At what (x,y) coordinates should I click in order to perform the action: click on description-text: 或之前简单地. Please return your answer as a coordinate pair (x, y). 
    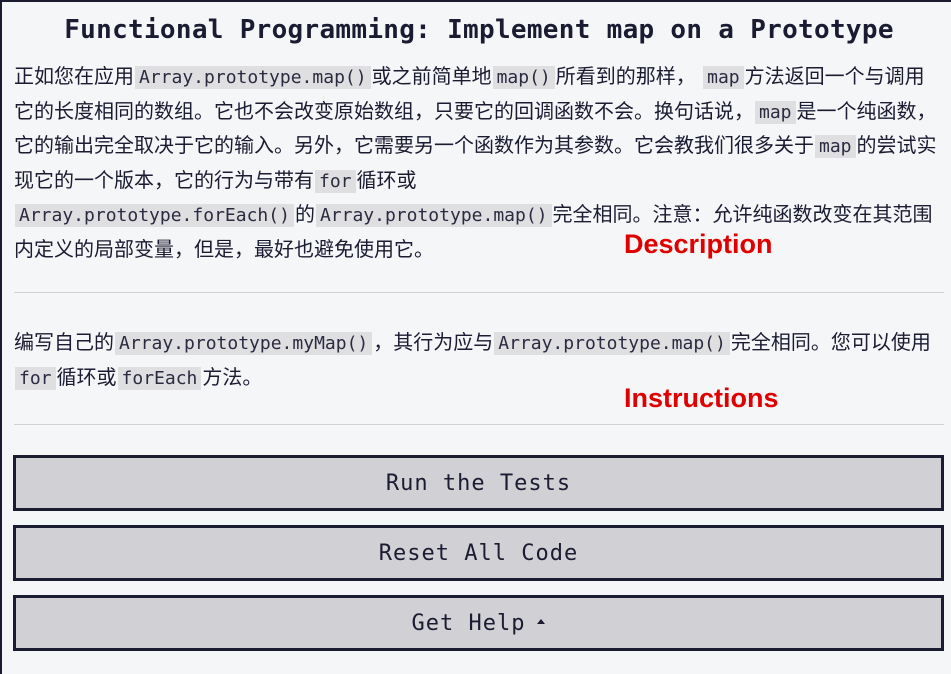
    Looking at the image, I should click on (431, 76).